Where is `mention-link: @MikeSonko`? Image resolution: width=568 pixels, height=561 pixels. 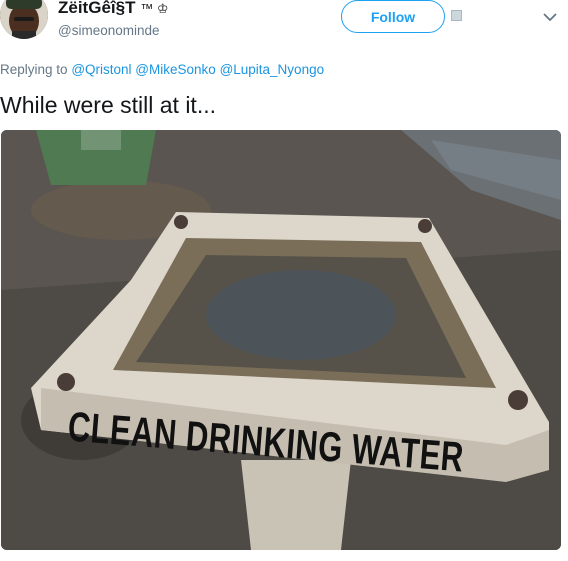
mention-link: @MikeSonko is located at coordinates (175, 69).